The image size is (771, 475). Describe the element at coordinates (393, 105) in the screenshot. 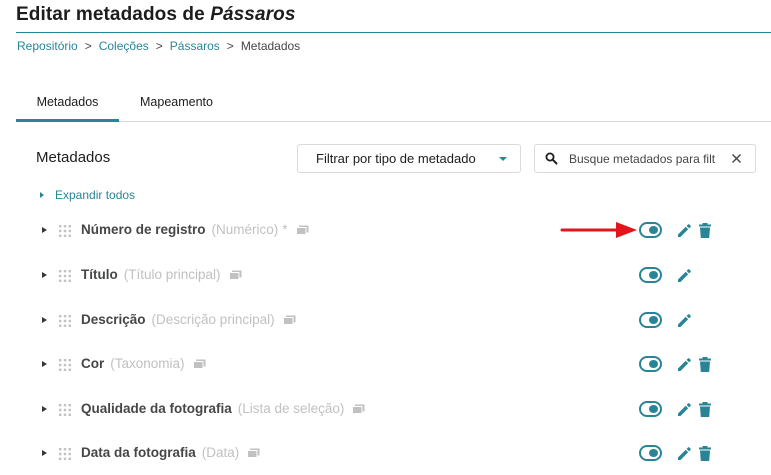

I see `tab-bar: Metadados Mapeamento` at that location.